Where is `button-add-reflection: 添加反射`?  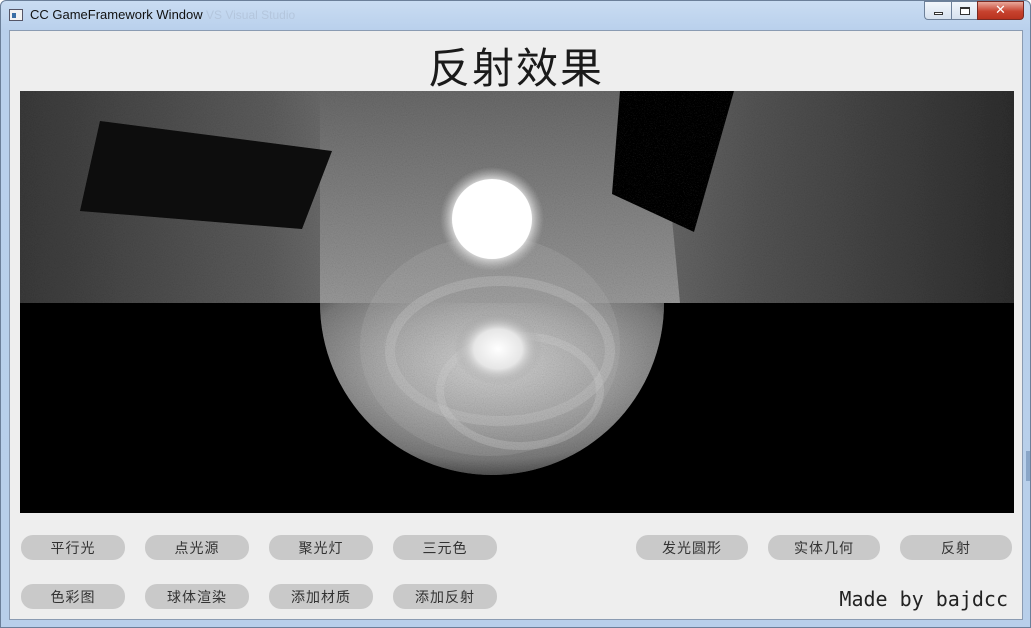
button-add-reflection: 添加反射 is located at coordinates (445, 596).